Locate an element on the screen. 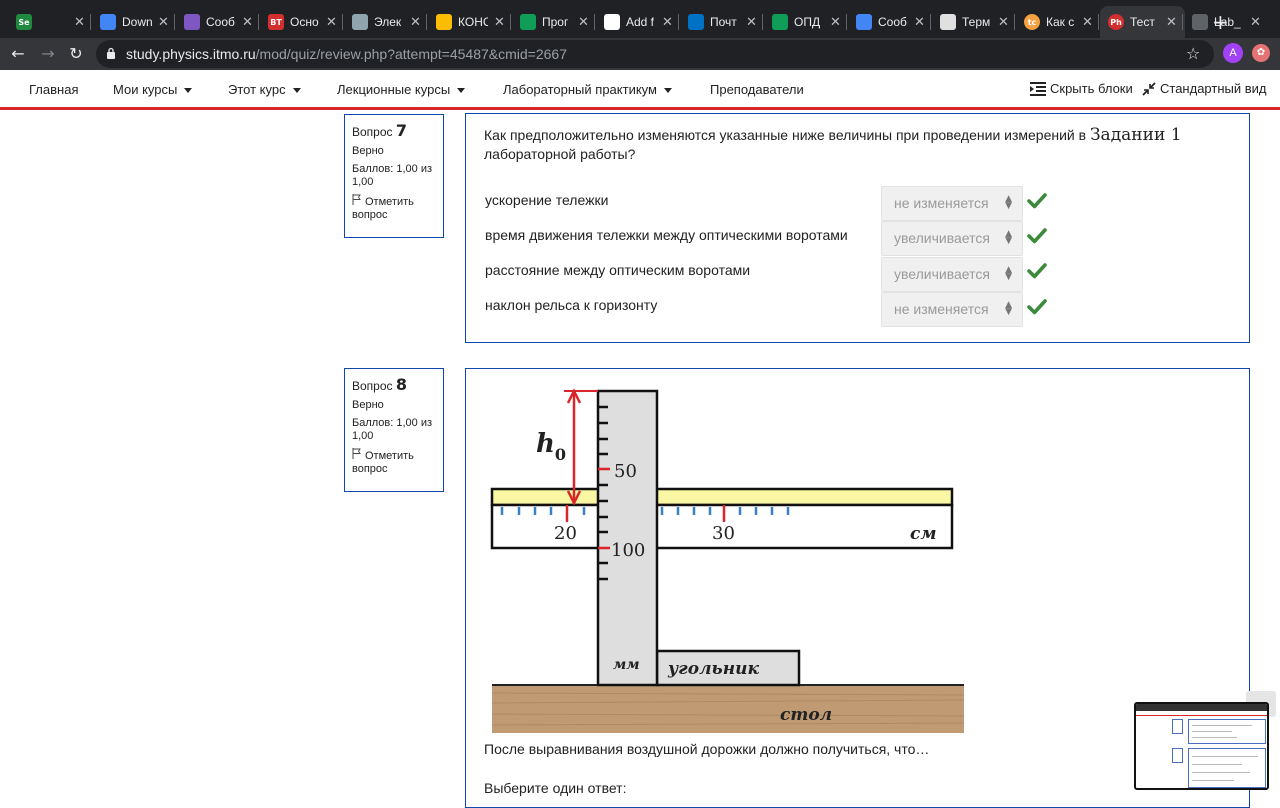 The width and height of the screenshot is (1280, 808). tab-title: КОНС is located at coordinates (473, 22).